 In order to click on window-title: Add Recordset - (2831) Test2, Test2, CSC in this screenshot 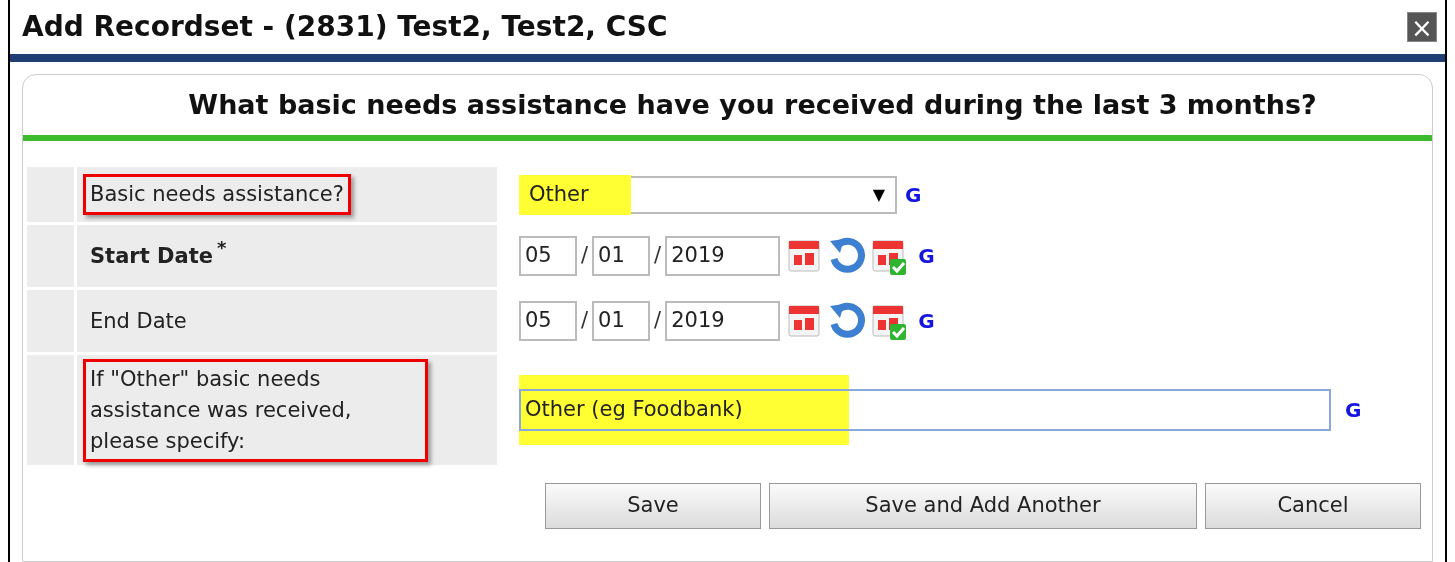, I will do `click(345, 27)`.